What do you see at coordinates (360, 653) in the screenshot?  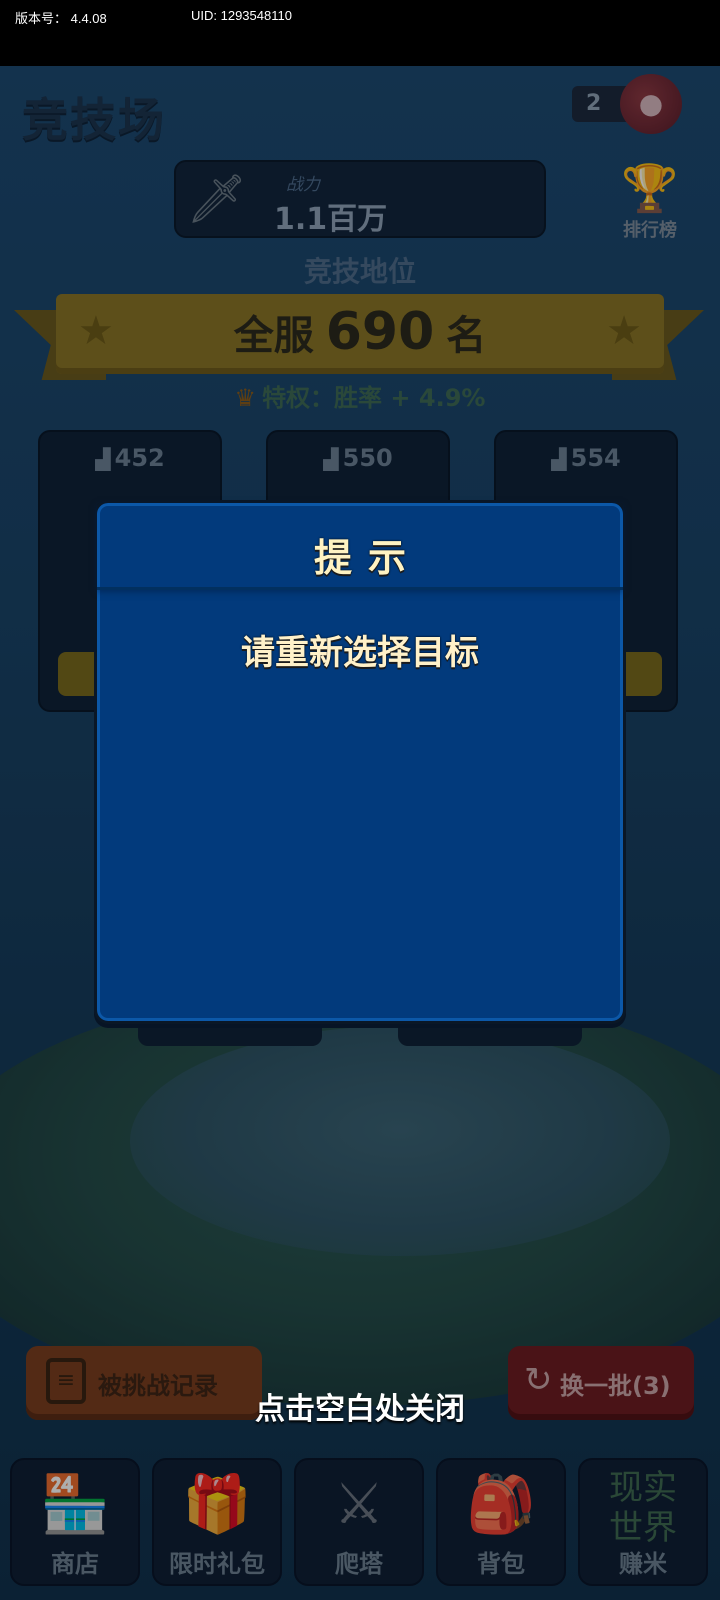 I see `dialog-message: 请重新选择目标` at bounding box center [360, 653].